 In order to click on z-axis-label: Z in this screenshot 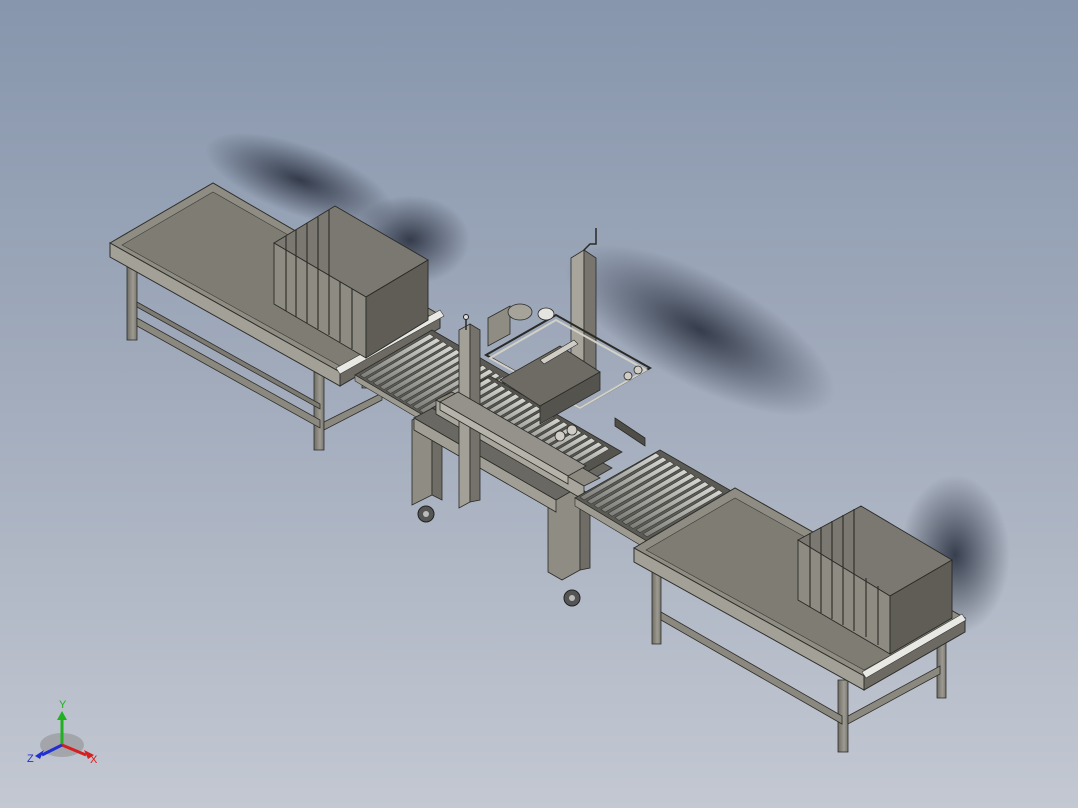, I will do `click(30, 759)`.